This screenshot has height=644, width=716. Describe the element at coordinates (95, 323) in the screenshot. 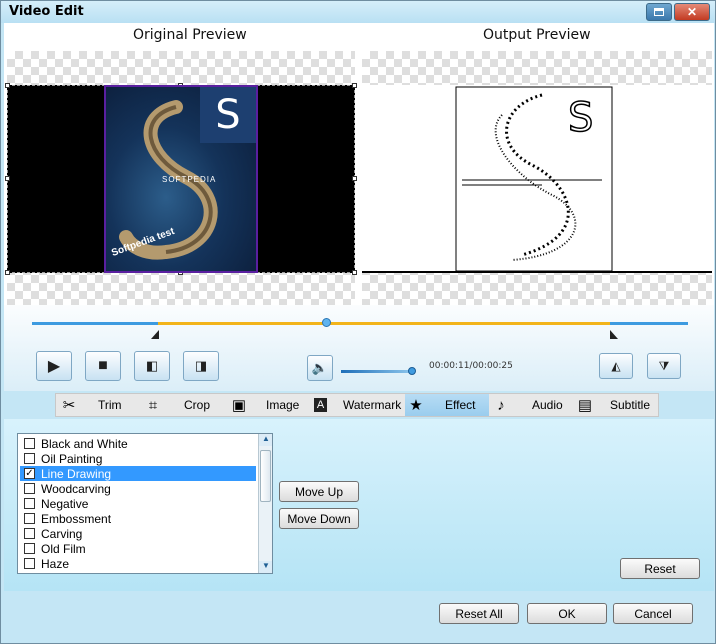

I see `timeline-track-left` at that location.